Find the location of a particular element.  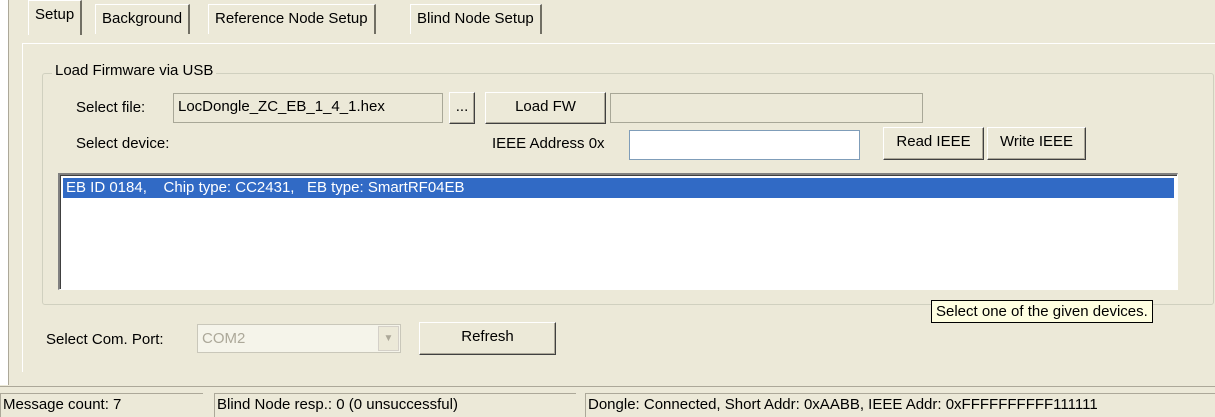

tab-blind-node-setup: Blind Node Setup is located at coordinates (476, 19).